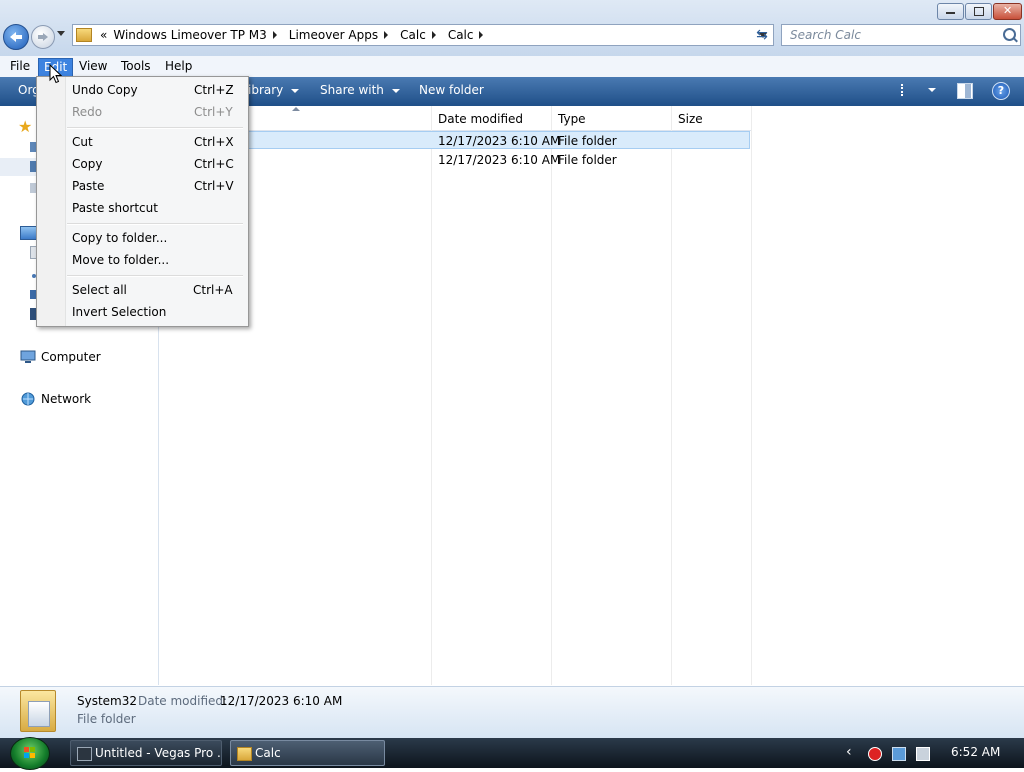  What do you see at coordinates (82, 142) in the screenshot?
I see `menu-item-cut: Cut` at bounding box center [82, 142].